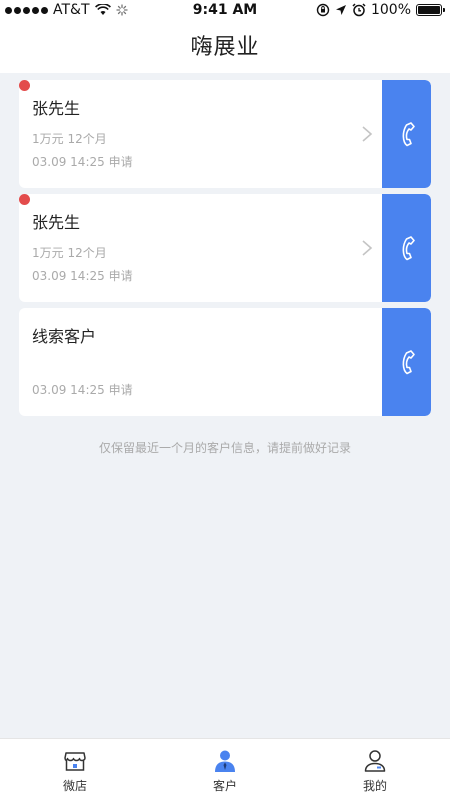 The image size is (450, 800). What do you see at coordinates (74, 786) in the screenshot?
I see `tab-label: 微店` at bounding box center [74, 786].